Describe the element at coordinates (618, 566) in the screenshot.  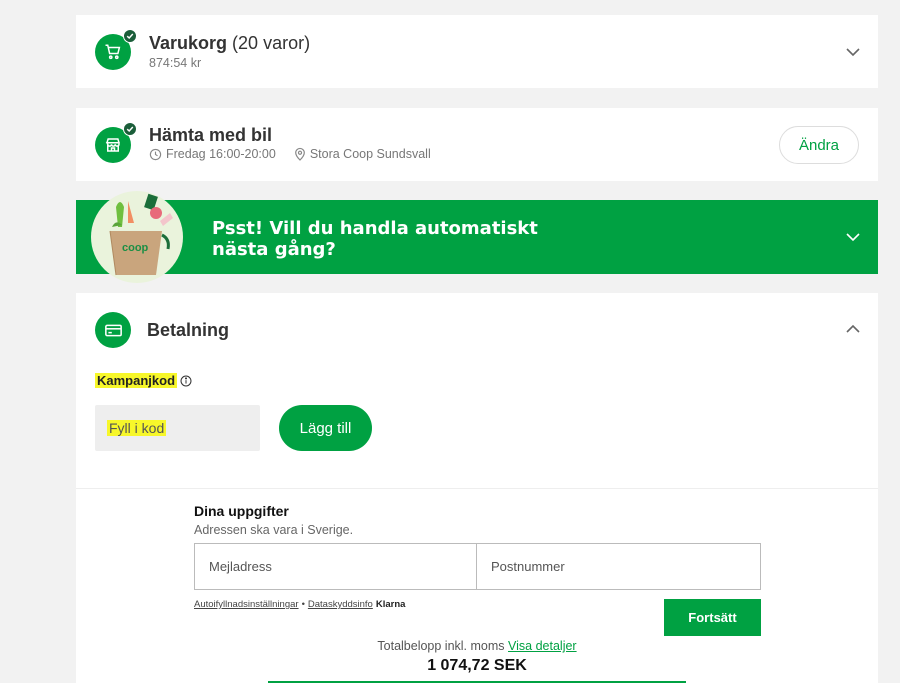
I see `postal-code-field: Postnummer` at that location.